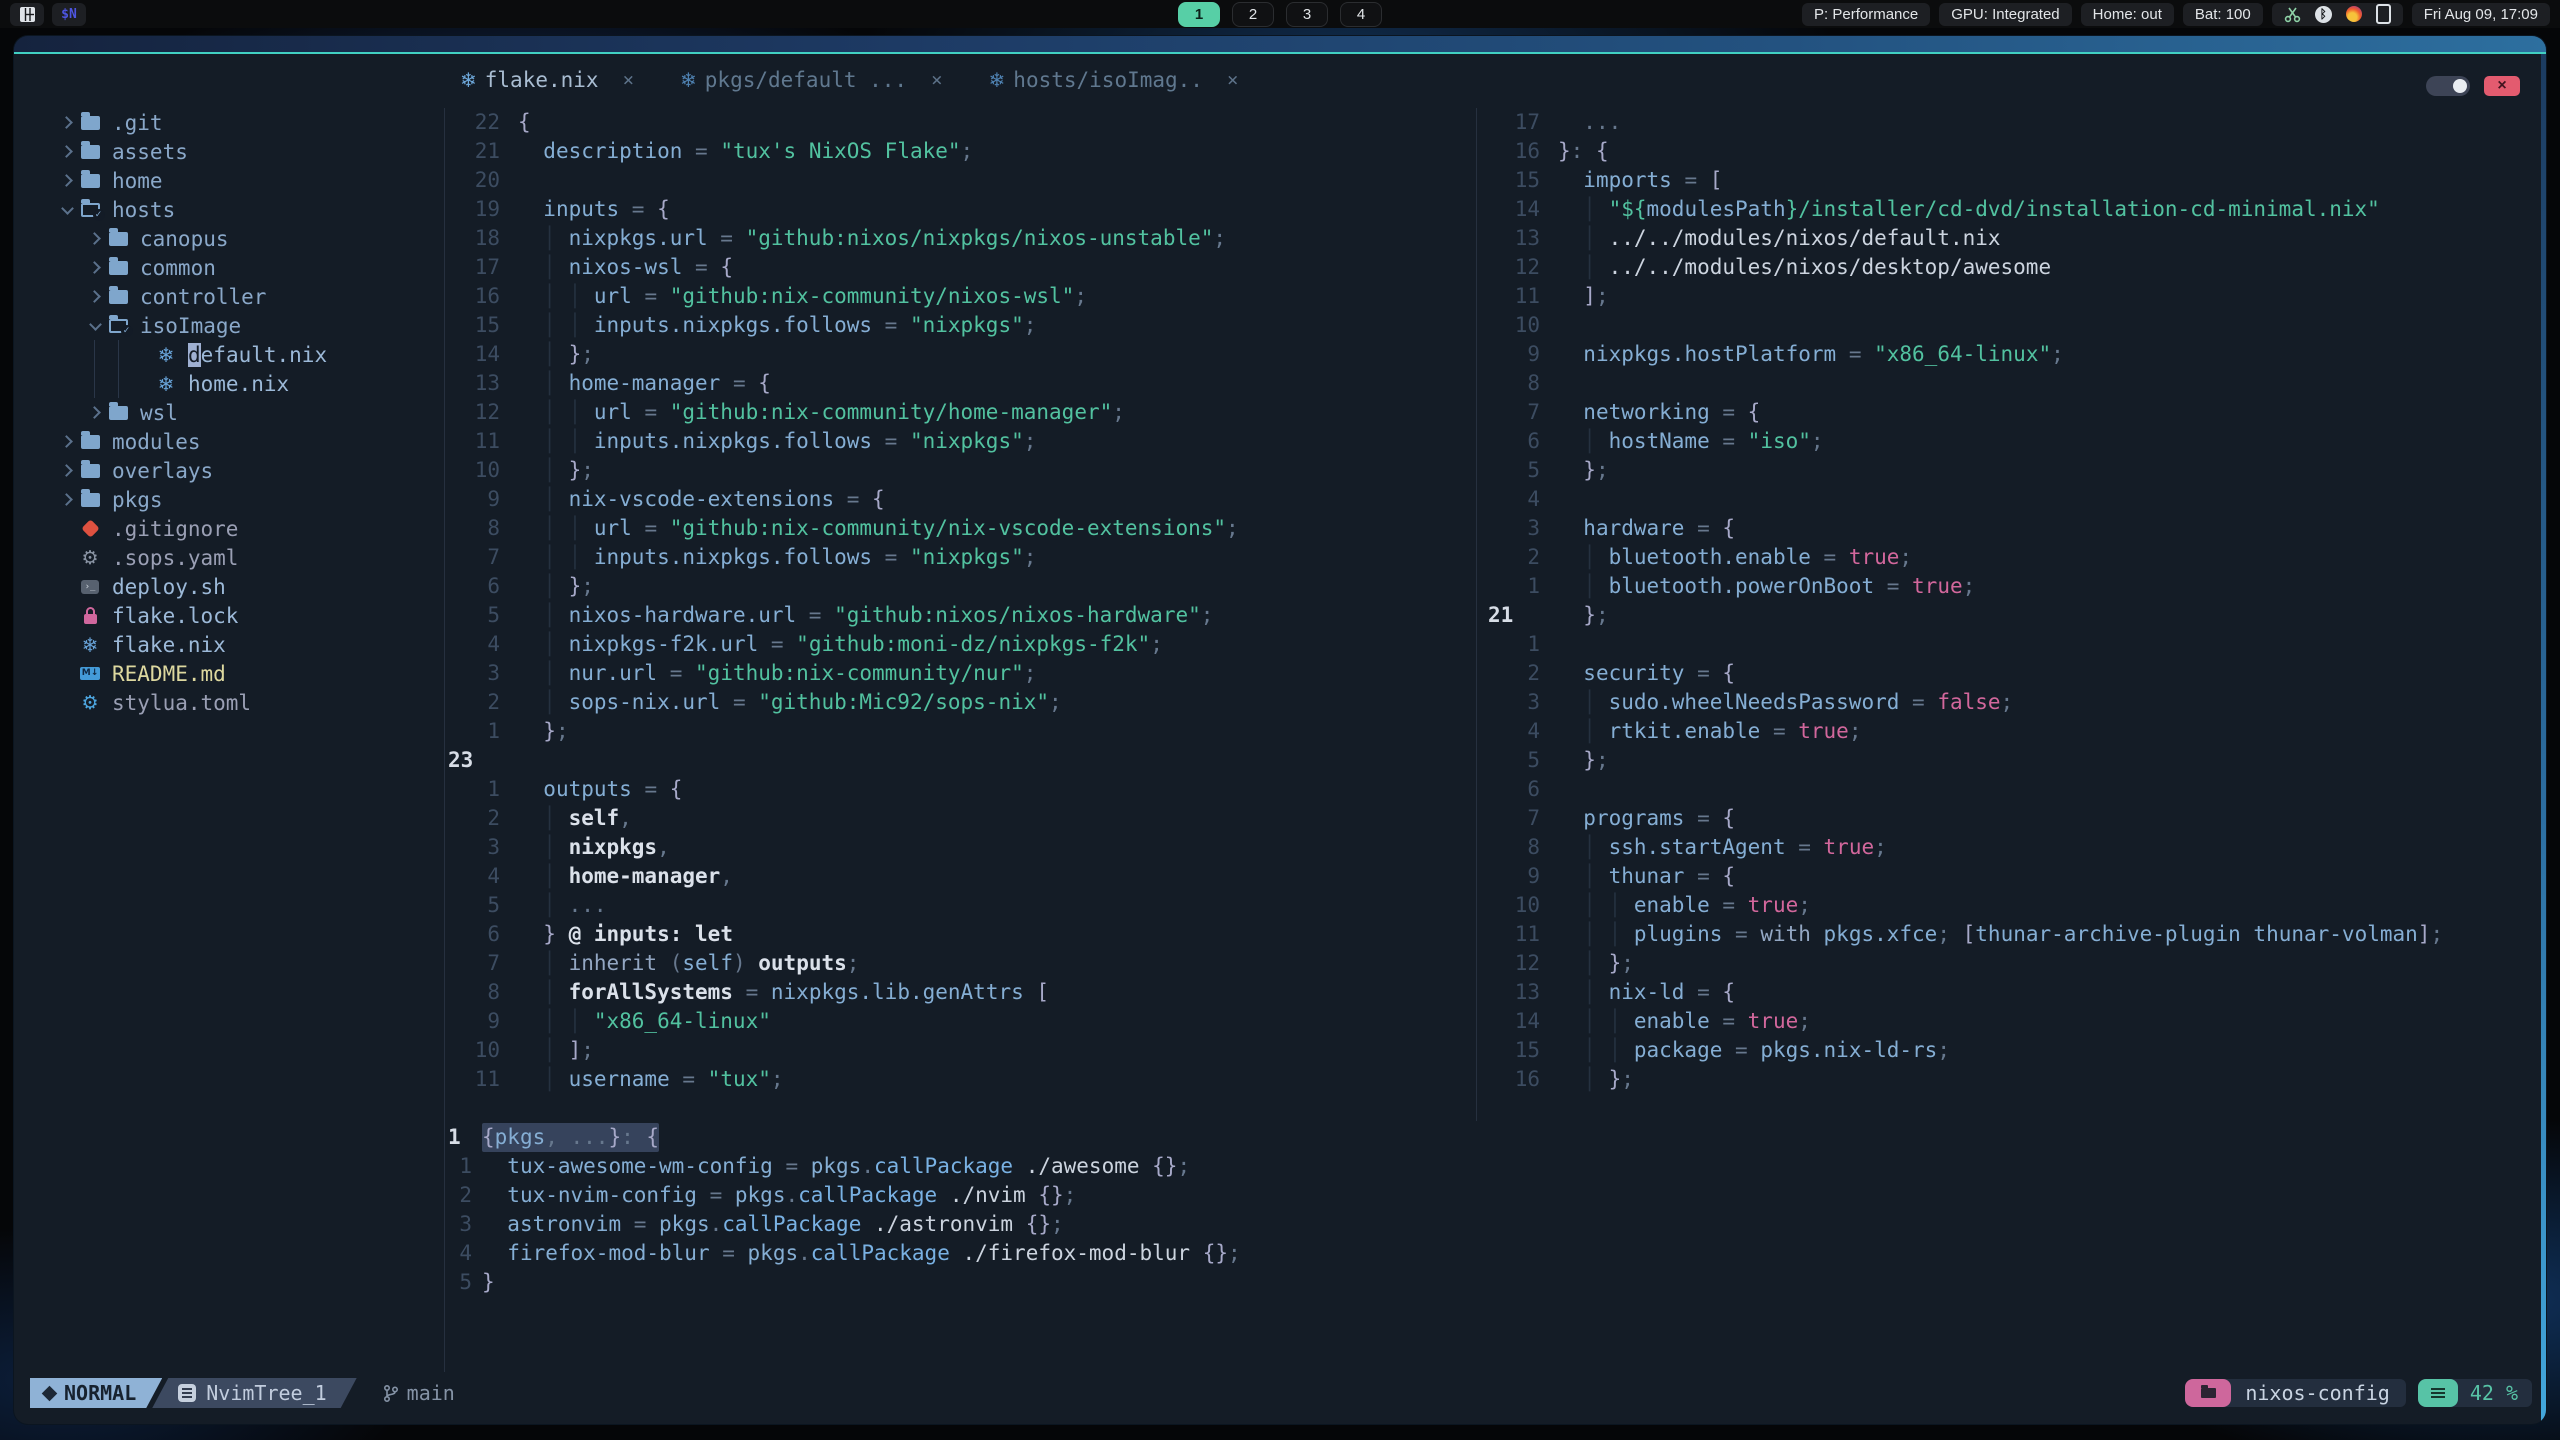 This screenshot has height=1440, width=2560. I want to click on code-line: 9 nixpkgs.hostPlatform = "x86_64-linux";, so click(2010, 354).